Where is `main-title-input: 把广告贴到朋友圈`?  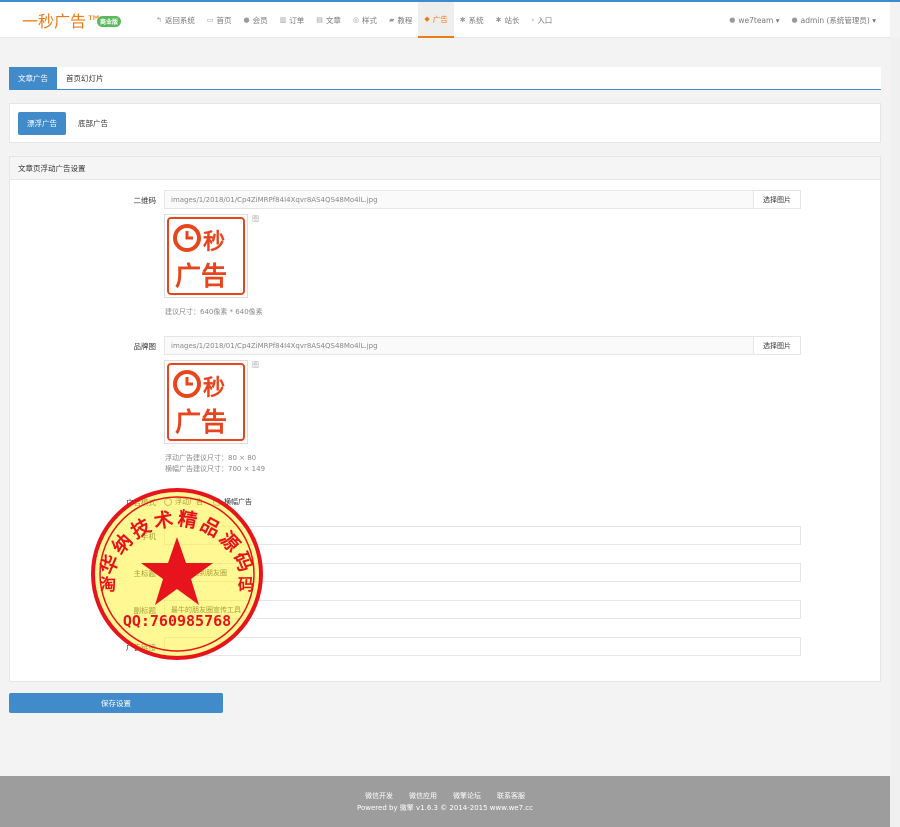
main-title-input: 把广告贴到朋友圈 is located at coordinates (482, 572).